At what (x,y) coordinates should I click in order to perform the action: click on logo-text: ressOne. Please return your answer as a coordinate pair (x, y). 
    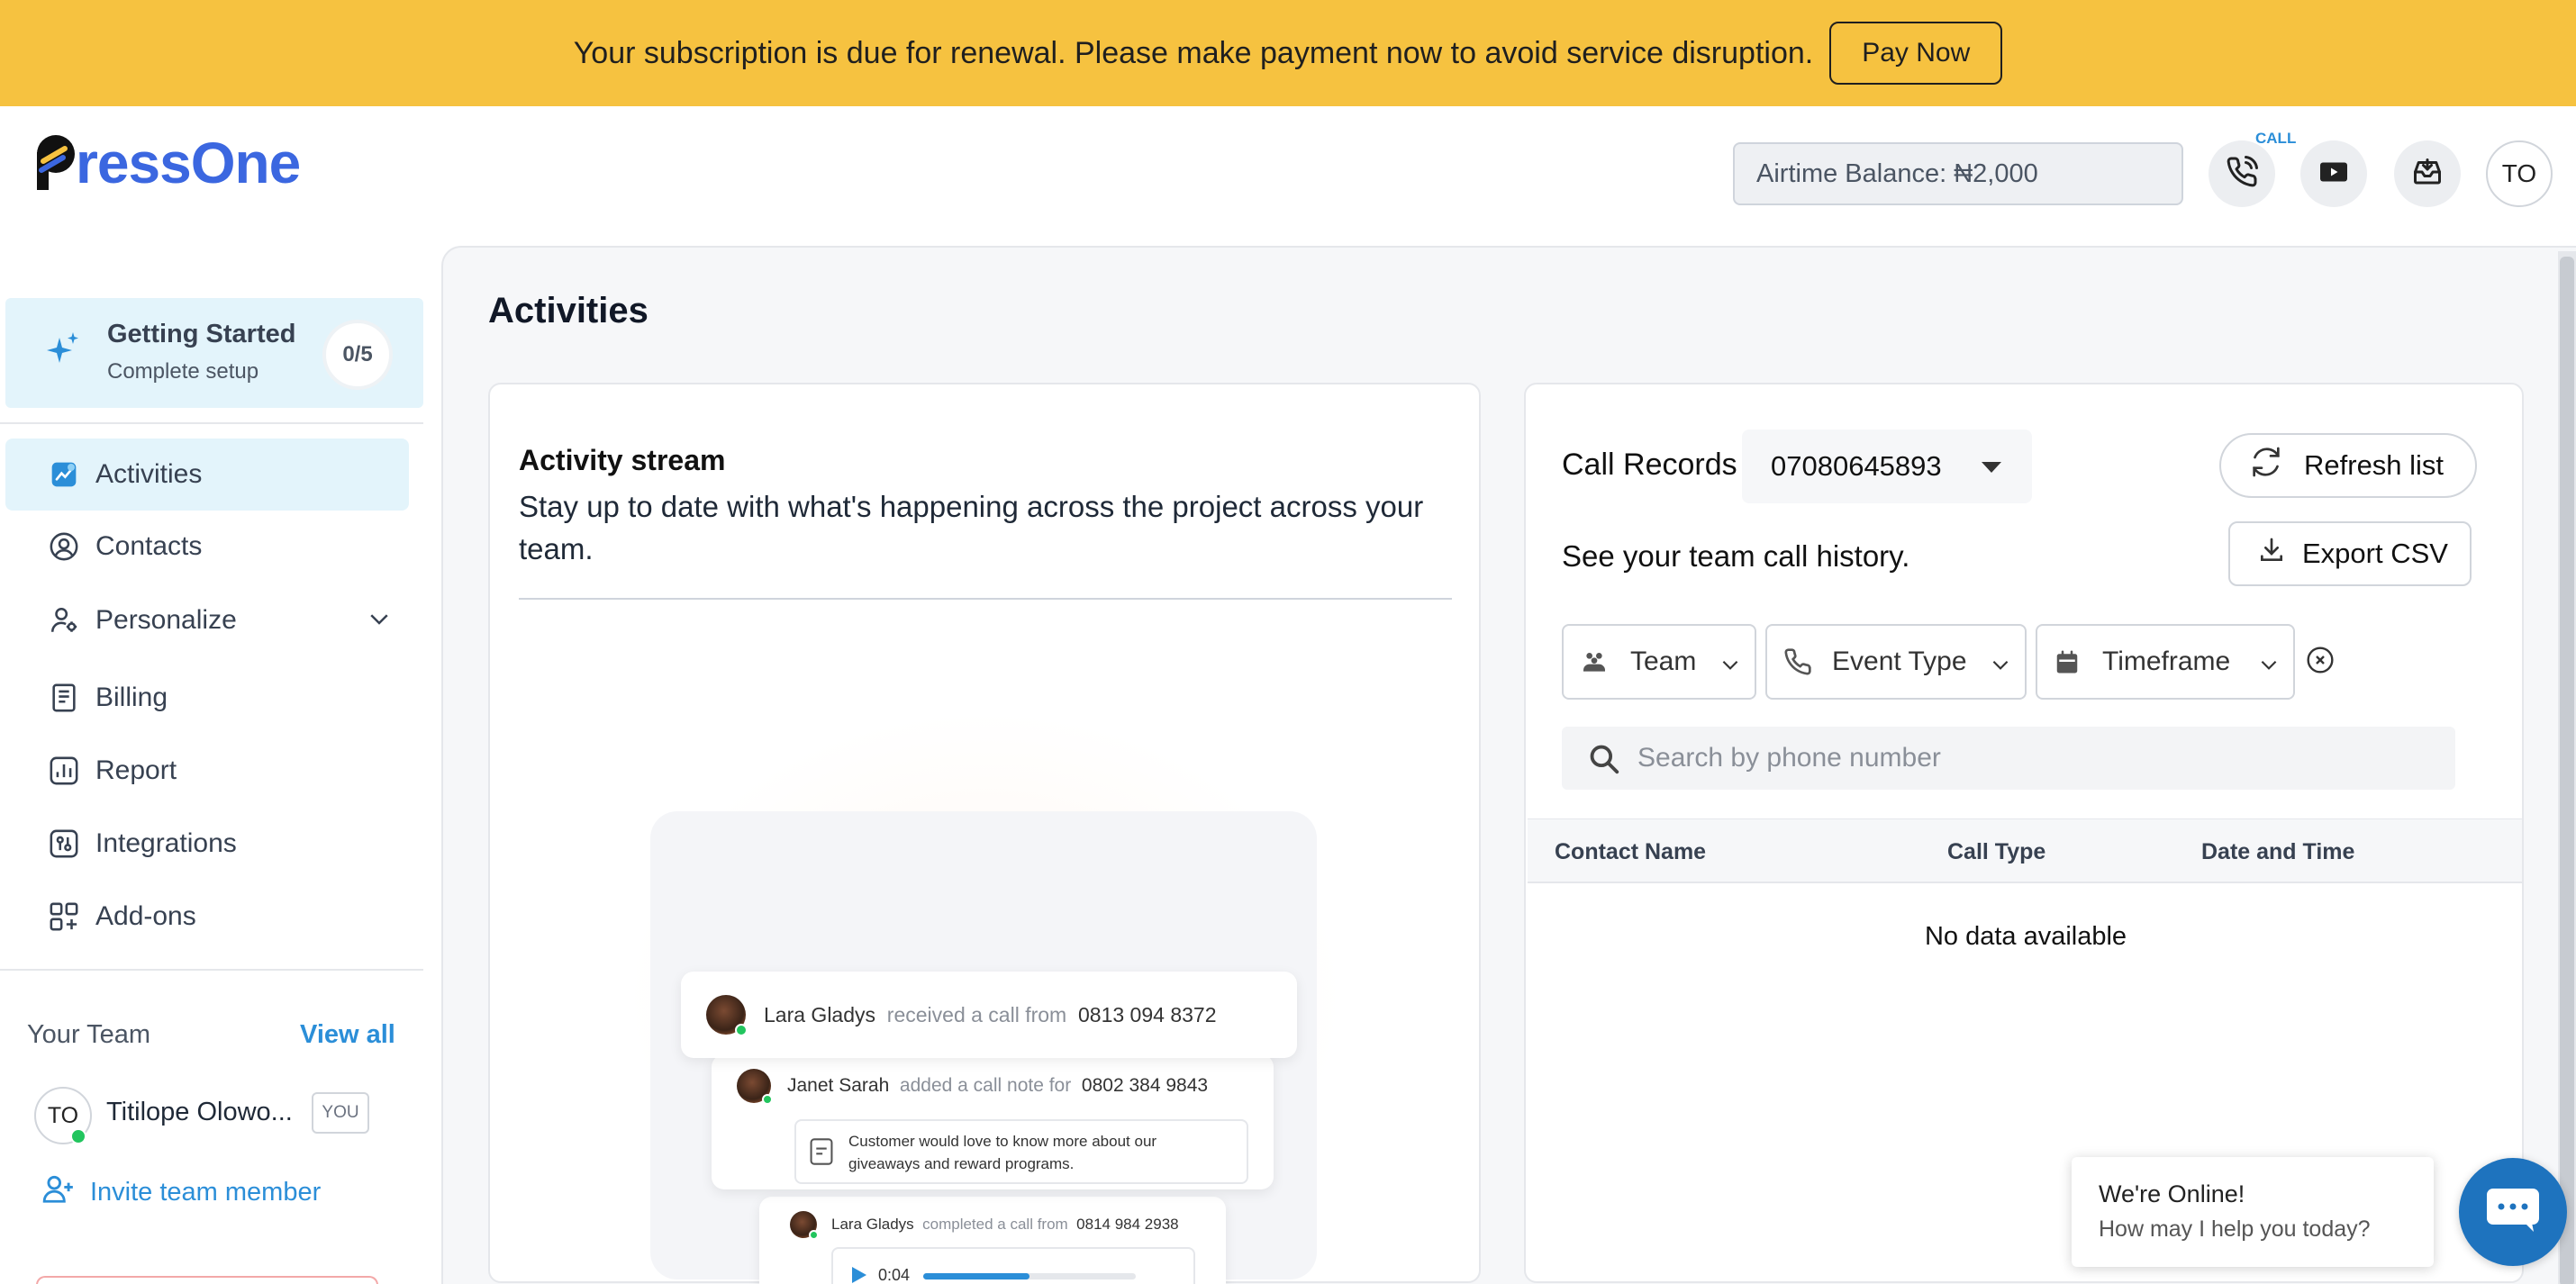
    Looking at the image, I should click on (188, 163).